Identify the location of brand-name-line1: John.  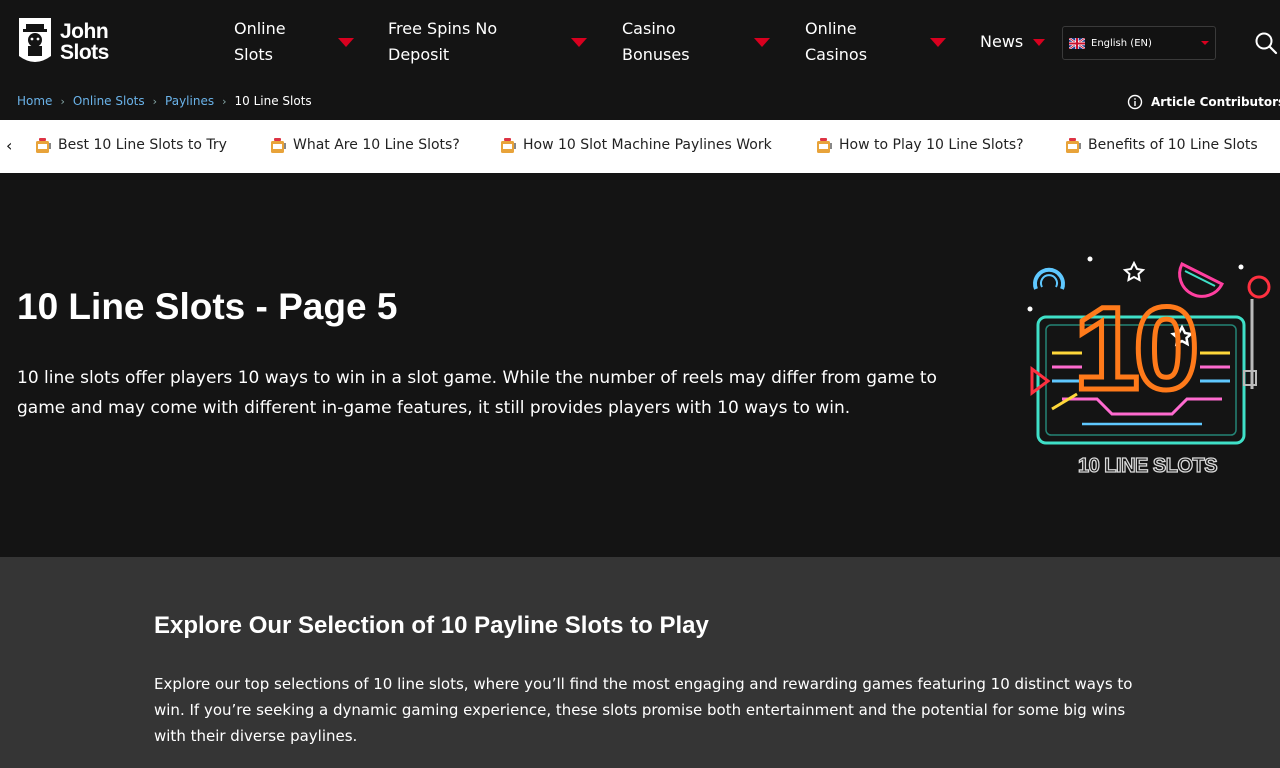
(84, 31).